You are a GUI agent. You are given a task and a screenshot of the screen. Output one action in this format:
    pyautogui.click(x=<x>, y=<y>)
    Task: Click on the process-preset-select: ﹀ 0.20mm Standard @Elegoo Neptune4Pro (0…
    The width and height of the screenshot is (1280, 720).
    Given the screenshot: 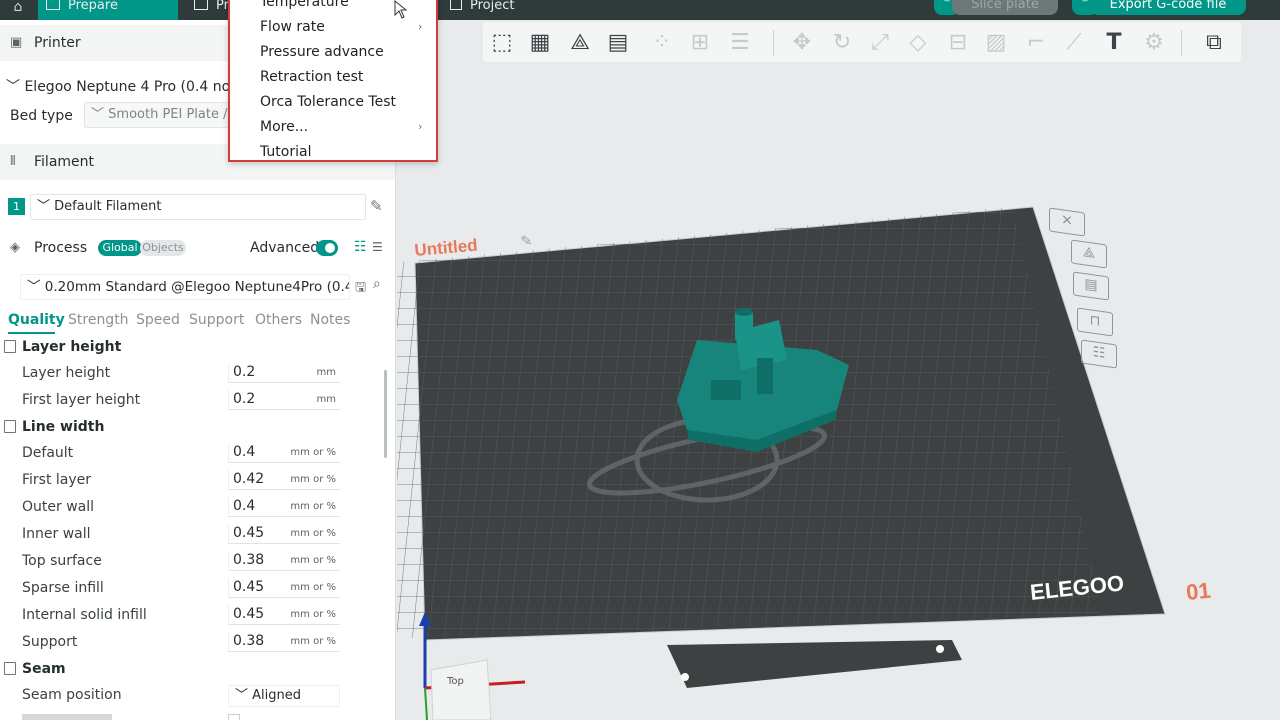 What is the action you would take?
    pyautogui.click(x=185, y=287)
    